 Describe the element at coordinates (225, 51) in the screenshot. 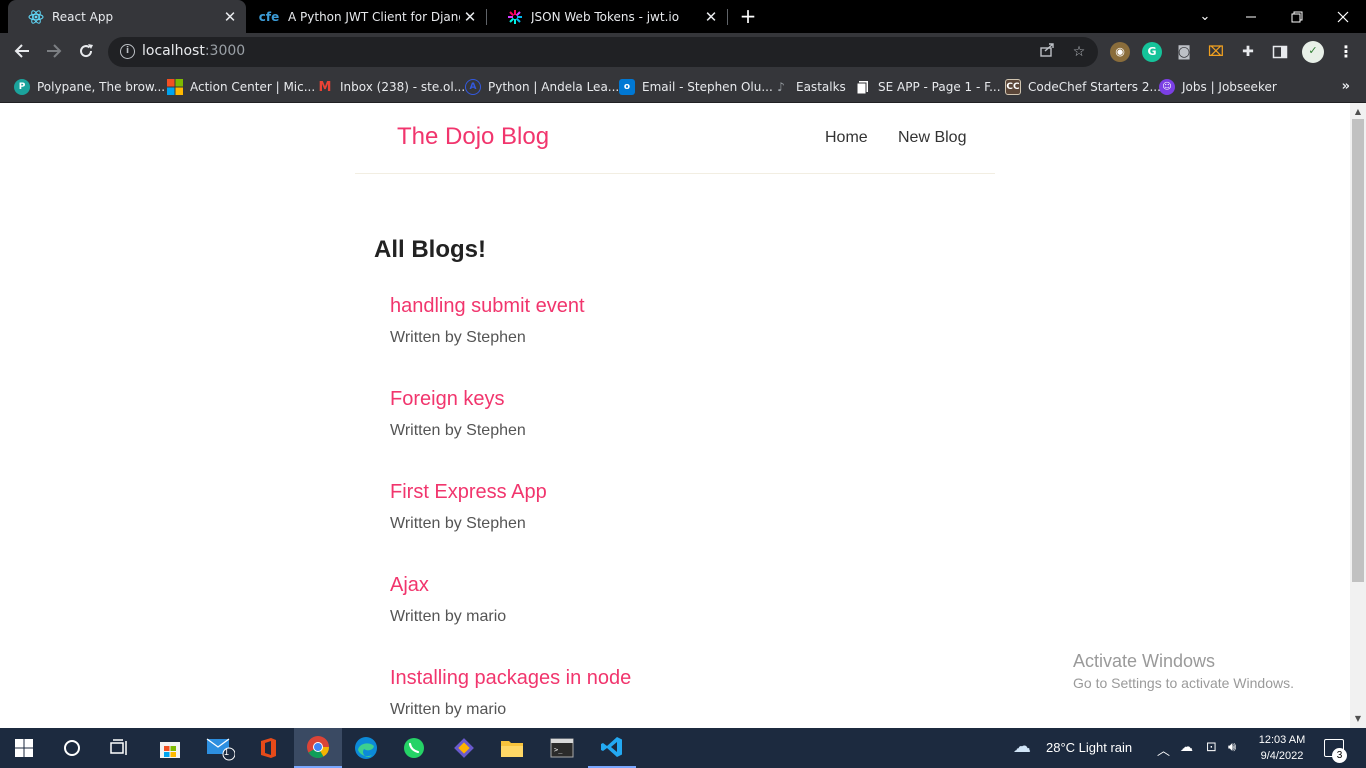

I see `url-port: :3000` at that location.